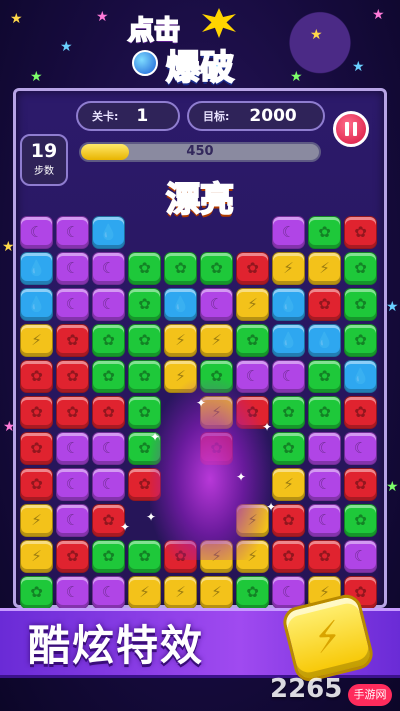 This screenshot has height=711, width=400. I want to click on pause-button, so click(351, 129).